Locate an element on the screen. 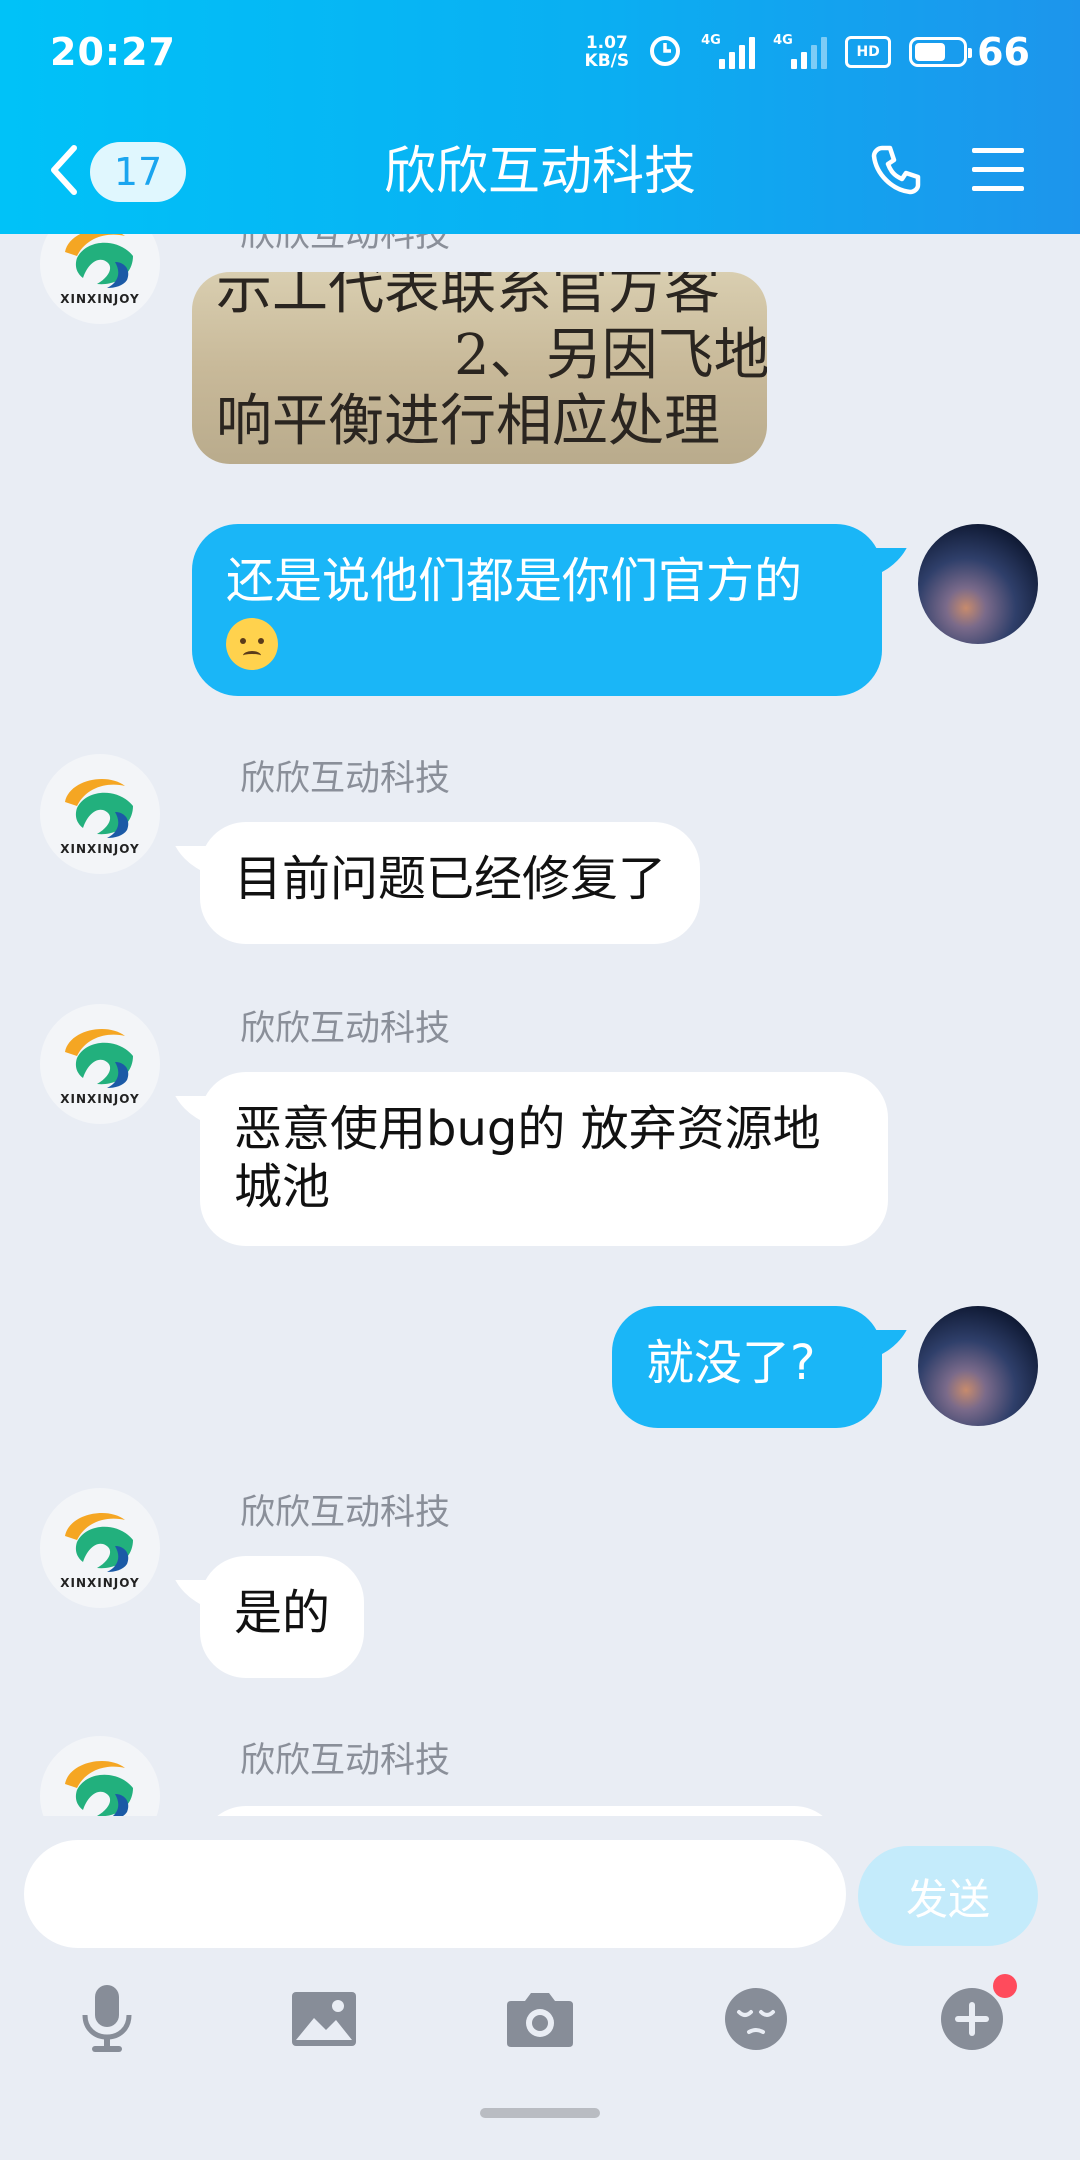 This screenshot has width=1080, height=2160. battery-level: 66 is located at coordinates (1003, 52).